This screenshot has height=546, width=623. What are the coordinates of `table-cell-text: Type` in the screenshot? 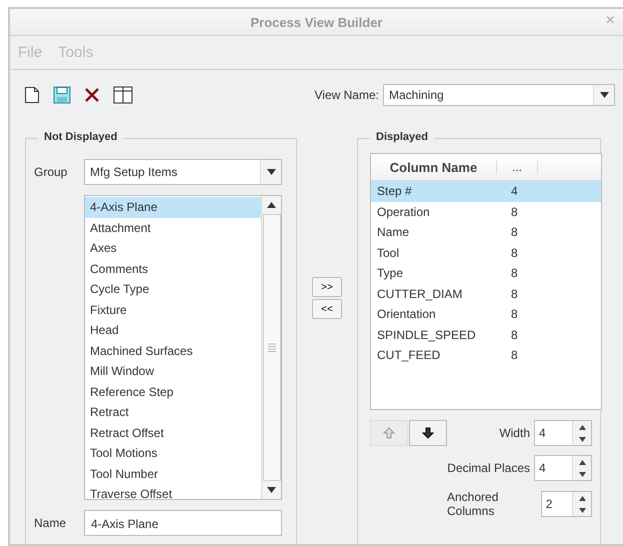 It's located at (390, 273).